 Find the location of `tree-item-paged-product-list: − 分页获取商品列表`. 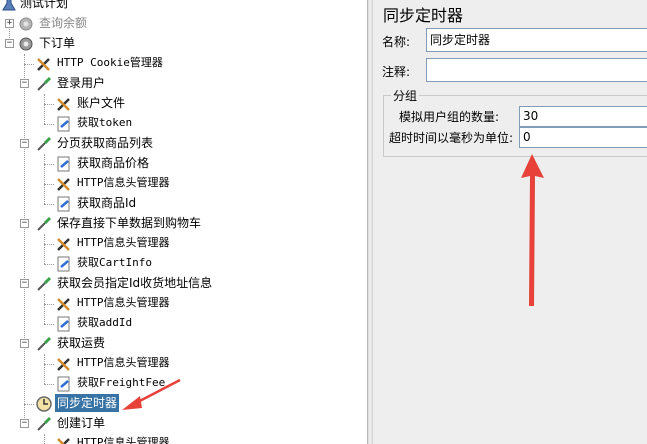

tree-item-paged-product-list: − 分页获取商品列表 is located at coordinates (183, 144).